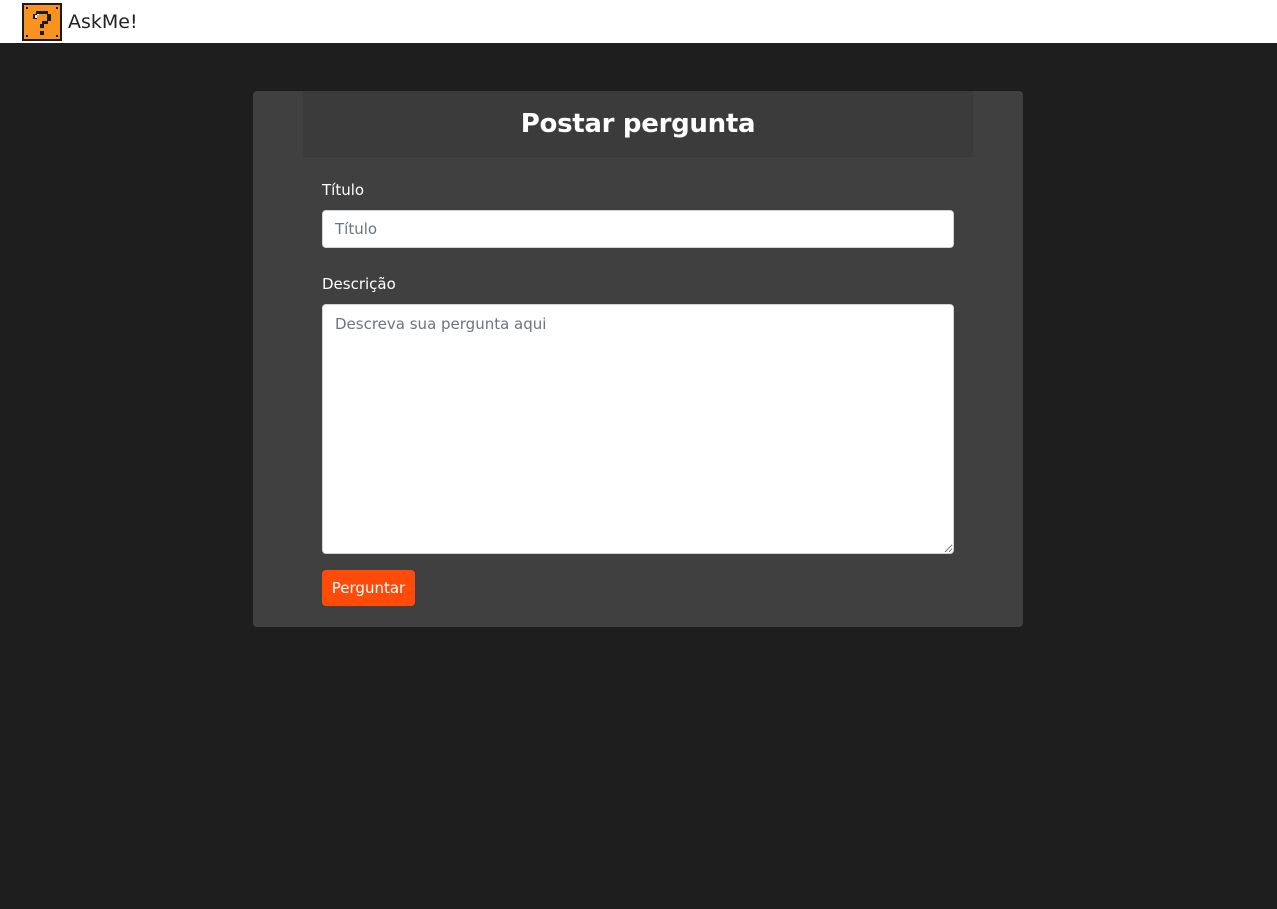 The width and height of the screenshot is (1277, 909). Describe the element at coordinates (359, 284) in the screenshot. I see `description-label: Descrição` at that location.